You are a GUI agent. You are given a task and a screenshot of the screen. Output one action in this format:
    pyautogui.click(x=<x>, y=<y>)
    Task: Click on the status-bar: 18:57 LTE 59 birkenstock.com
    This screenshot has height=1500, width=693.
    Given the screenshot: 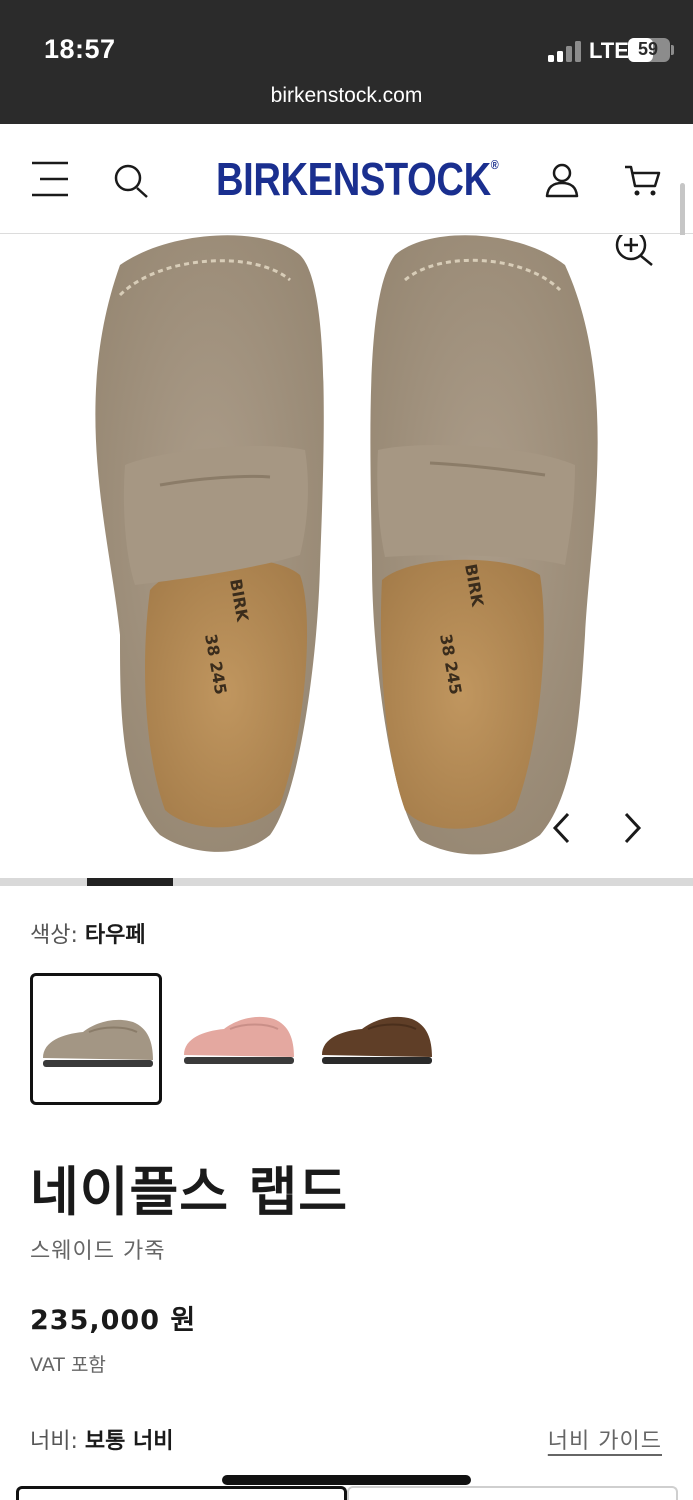 What is the action you would take?
    pyautogui.click(x=346, y=62)
    